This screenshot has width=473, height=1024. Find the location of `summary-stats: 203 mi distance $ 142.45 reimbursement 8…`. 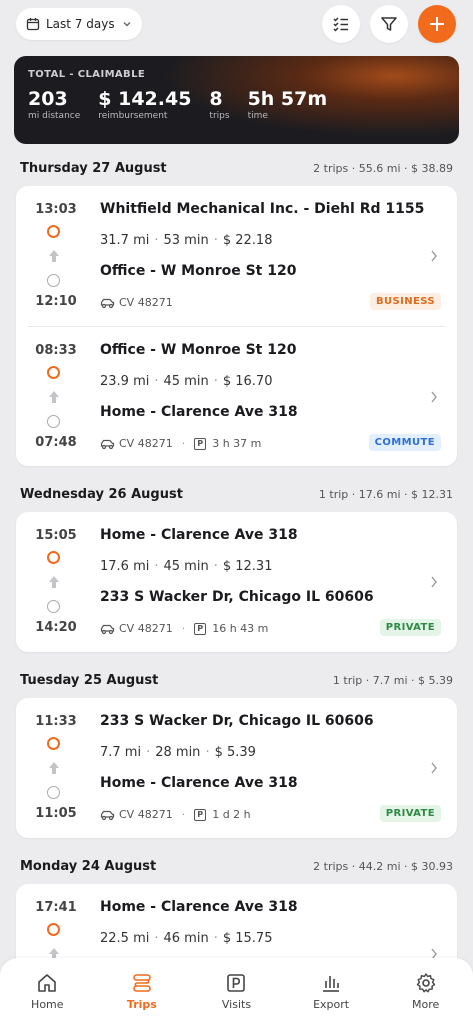

summary-stats: 203 mi distance $ 142.45 reimbursement 8… is located at coordinates (236, 104).